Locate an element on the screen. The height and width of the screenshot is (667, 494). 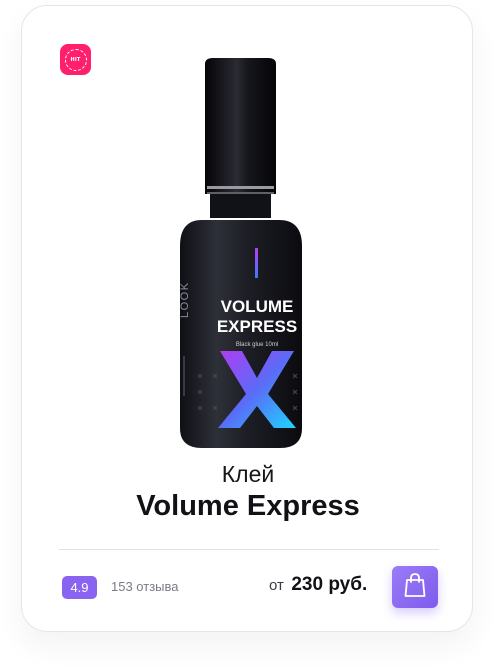
shopping-bag-icon is located at coordinates (415, 587).